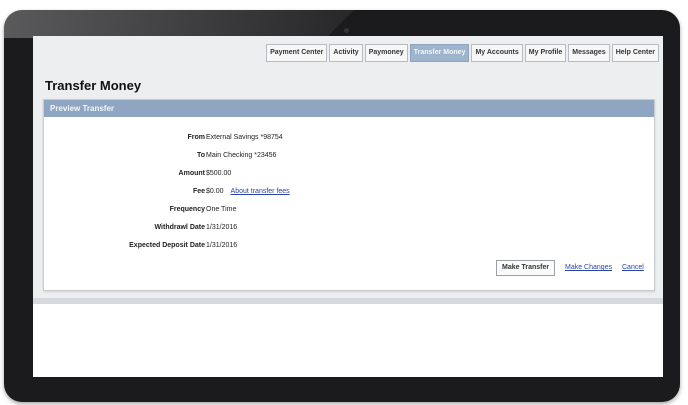 The image size is (688, 405). Describe the element at coordinates (196, 137) in the screenshot. I see `from-label: From` at that location.